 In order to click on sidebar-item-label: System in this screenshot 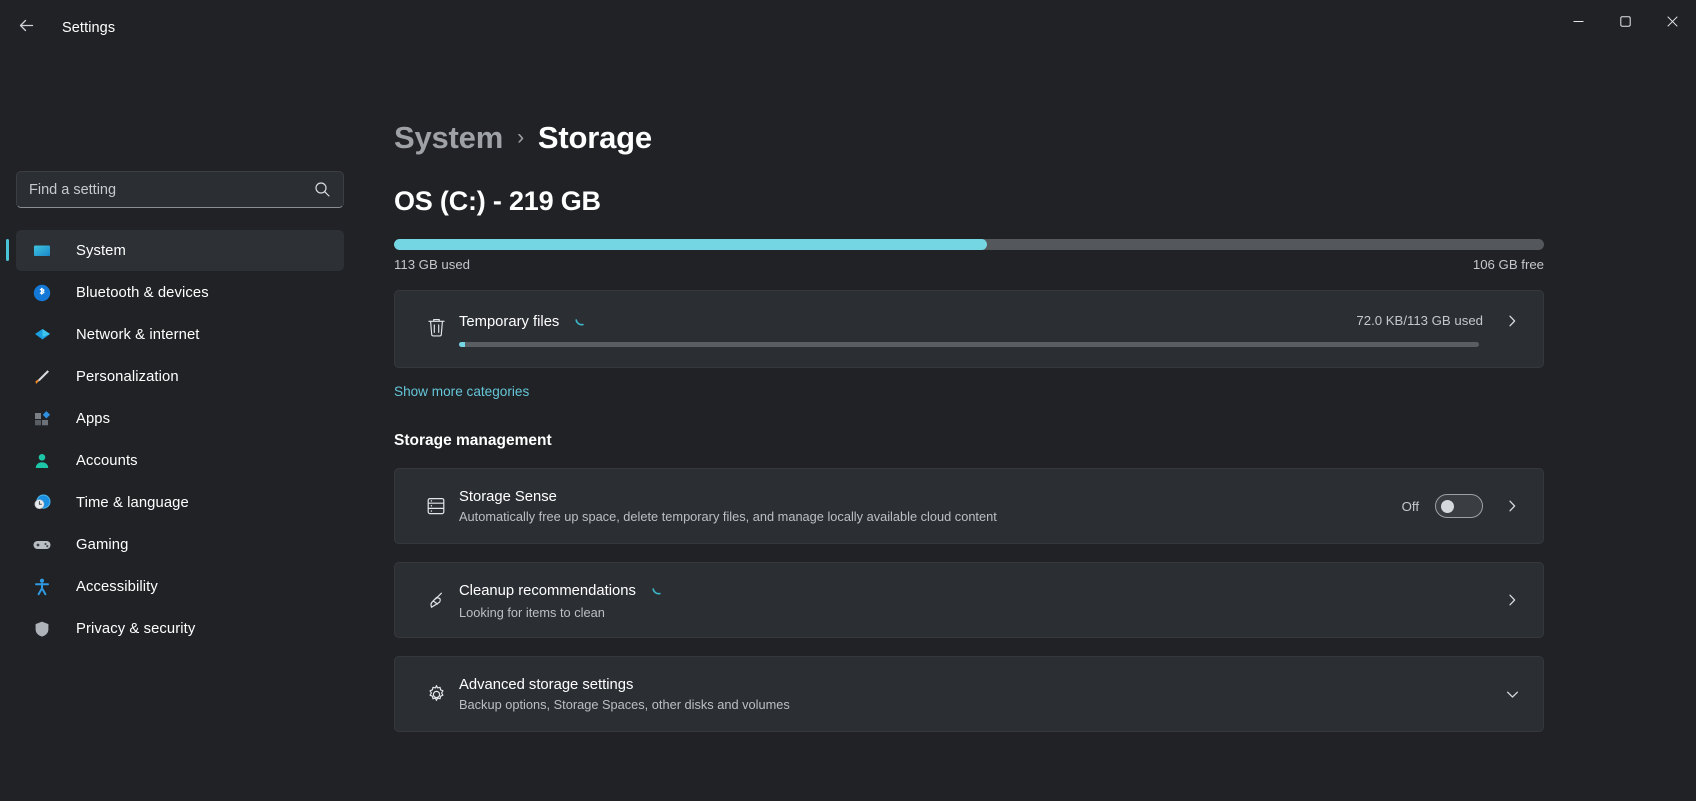, I will do `click(101, 250)`.